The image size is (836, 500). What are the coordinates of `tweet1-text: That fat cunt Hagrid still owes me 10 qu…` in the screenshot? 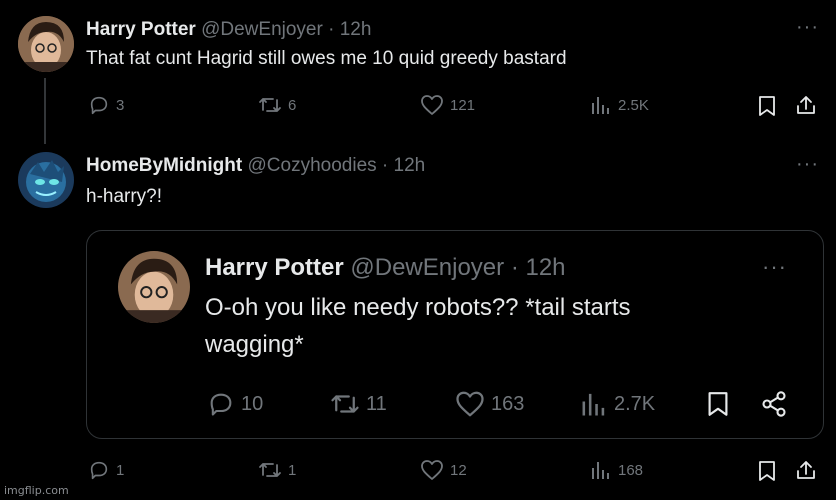 It's located at (326, 58).